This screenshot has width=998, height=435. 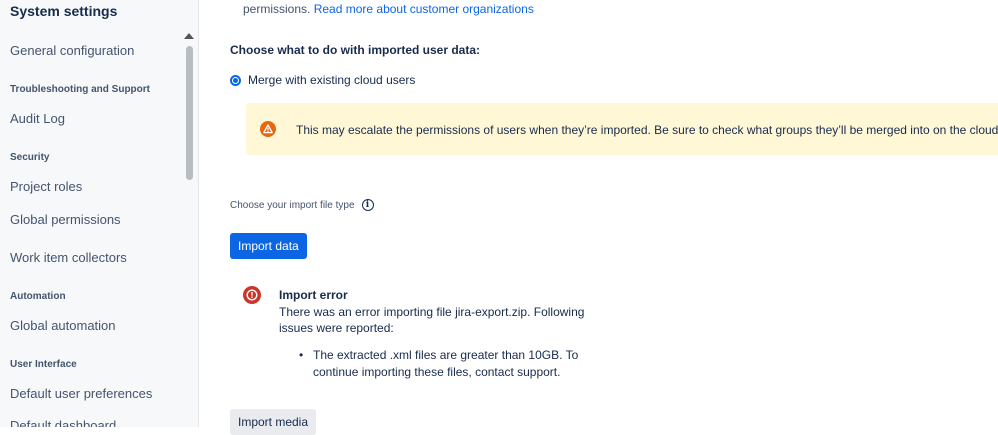 What do you see at coordinates (331, 80) in the screenshot?
I see `merge-radio-label: Merge with existing cloud users` at bounding box center [331, 80].